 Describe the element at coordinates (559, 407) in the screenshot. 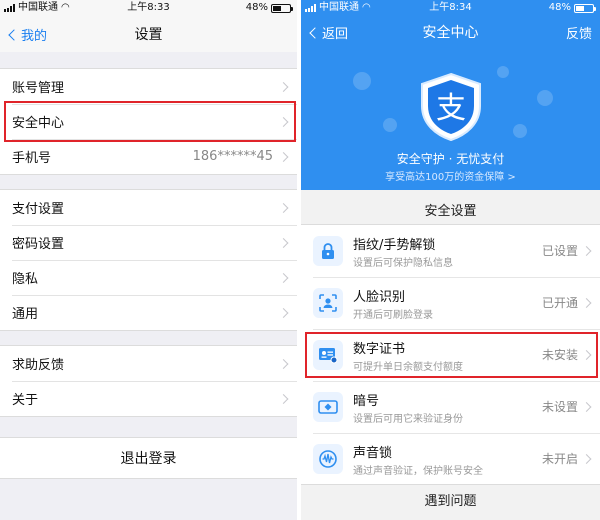

I see `item-status: 未设置` at that location.